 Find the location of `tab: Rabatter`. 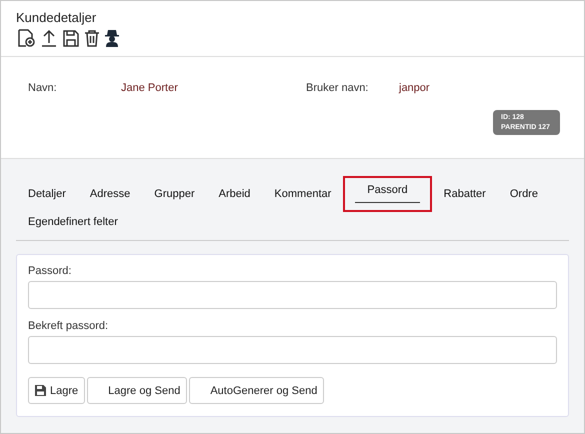

tab: Rabatter is located at coordinates (465, 194).